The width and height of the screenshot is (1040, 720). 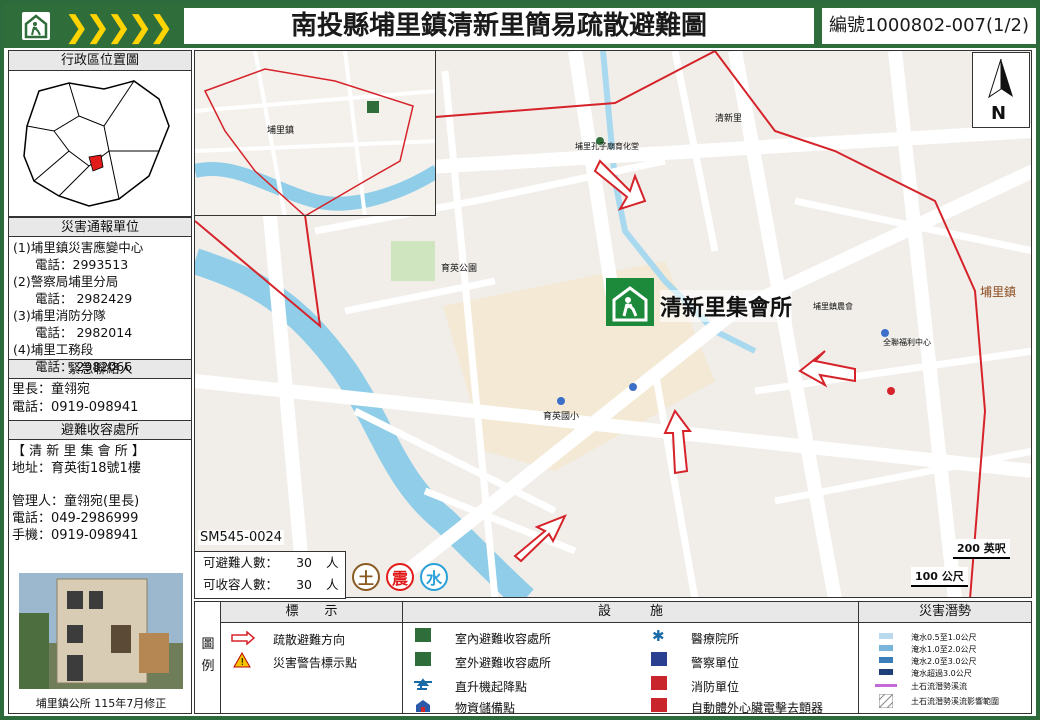 What do you see at coordinates (309, 640) in the screenshot?
I see `evac-direction-label: 疏散避難方向` at bounding box center [309, 640].